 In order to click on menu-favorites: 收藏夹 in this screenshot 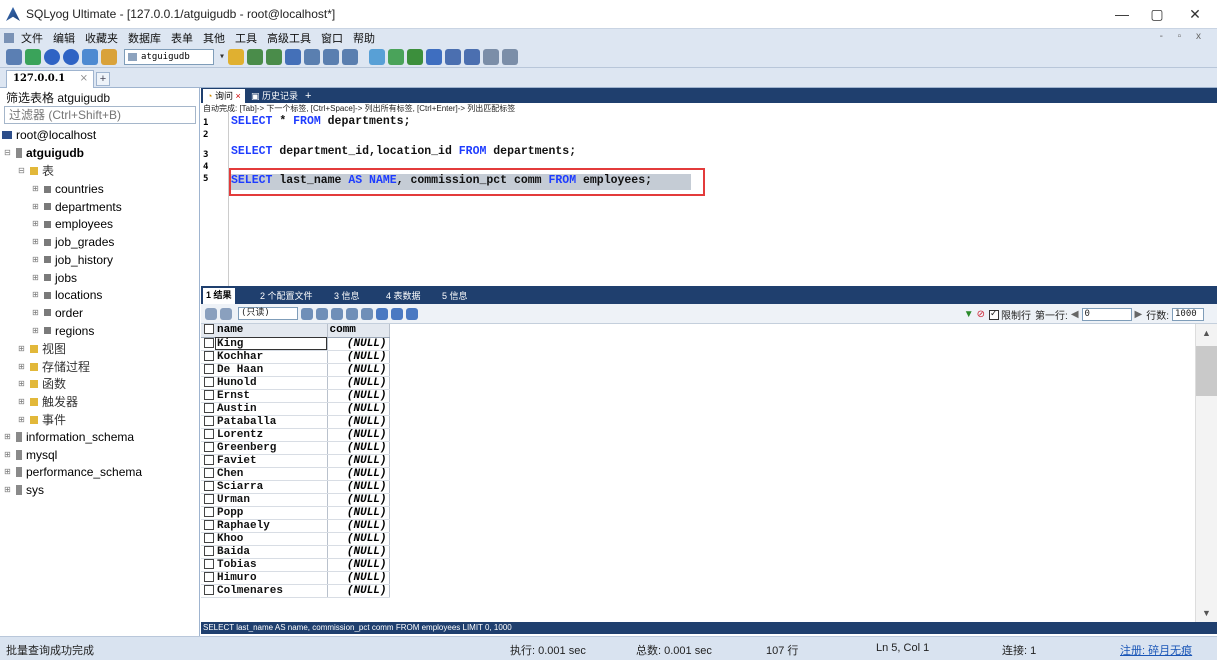, I will do `click(101, 38)`.